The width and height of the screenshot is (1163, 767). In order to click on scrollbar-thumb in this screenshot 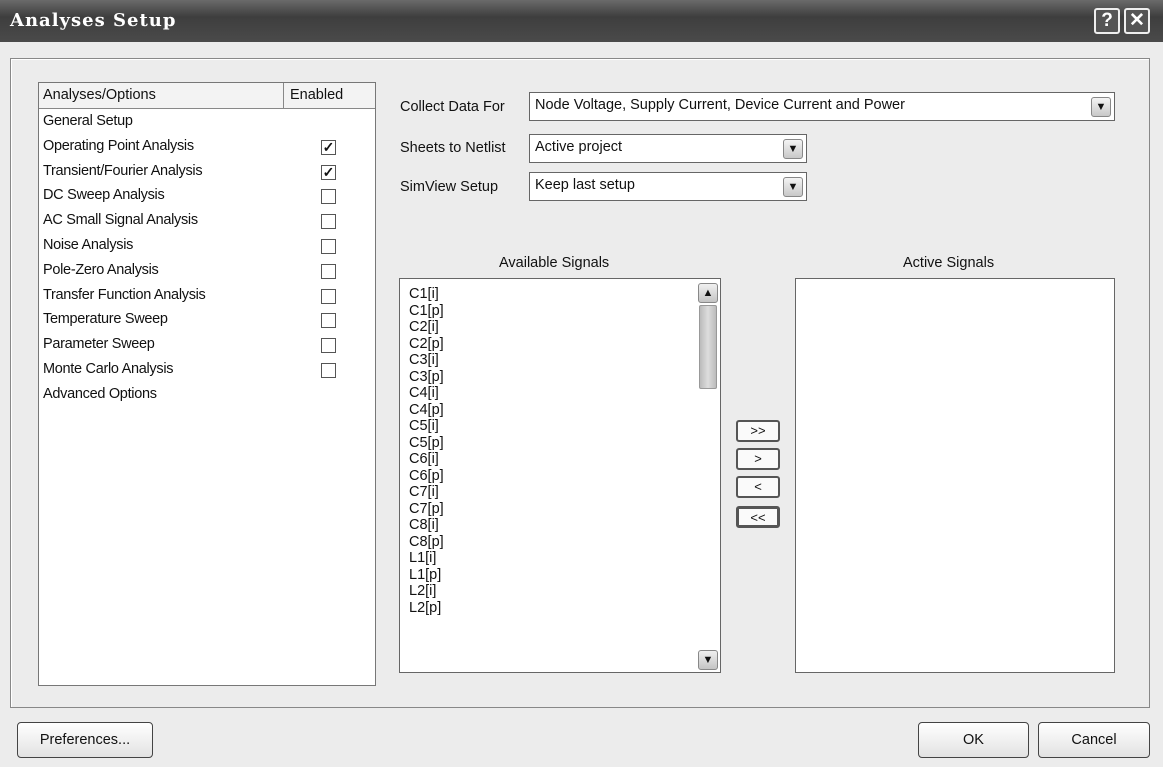, I will do `click(708, 347)`.